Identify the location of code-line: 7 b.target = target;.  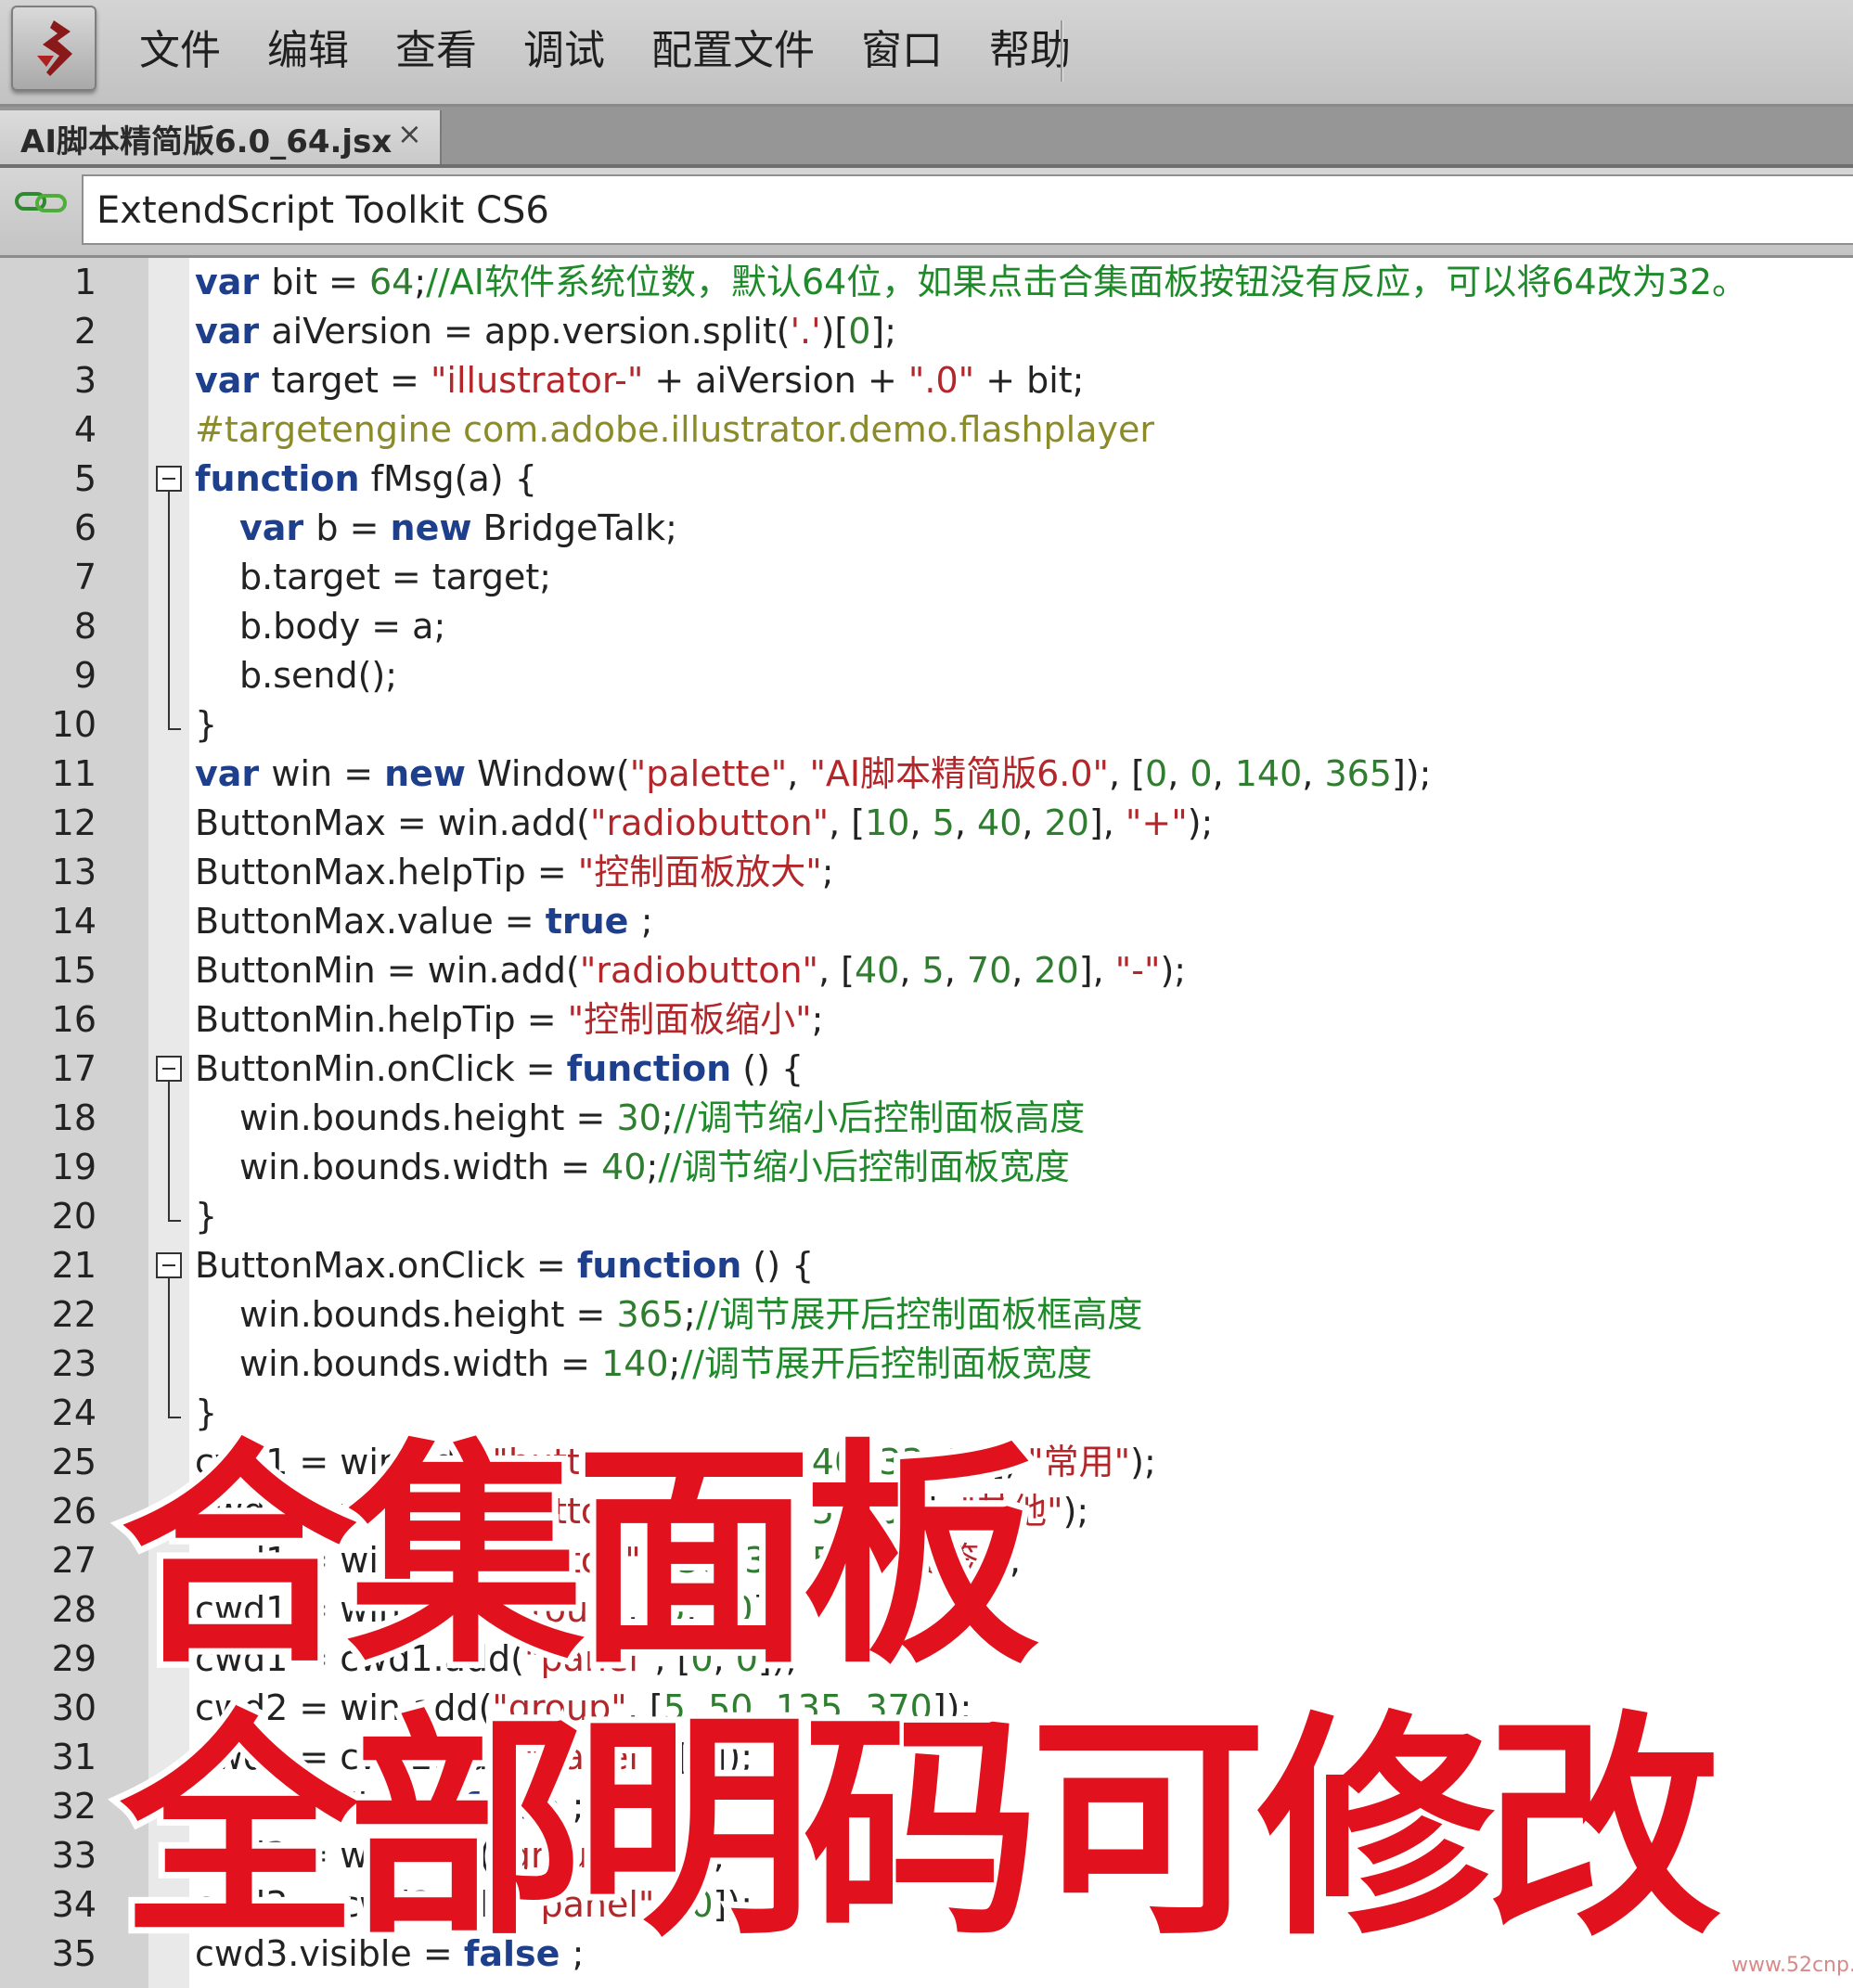
(926, 577).